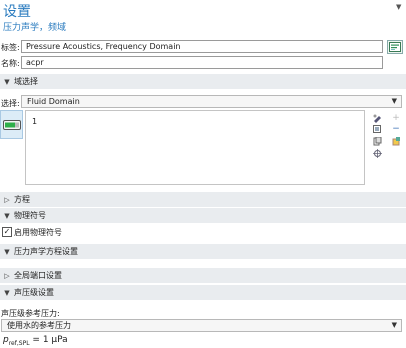 Image resolution: width=406 pixels, height=348 pixels. I want to click on zoom-to-selection-icon, so click(377, 153).